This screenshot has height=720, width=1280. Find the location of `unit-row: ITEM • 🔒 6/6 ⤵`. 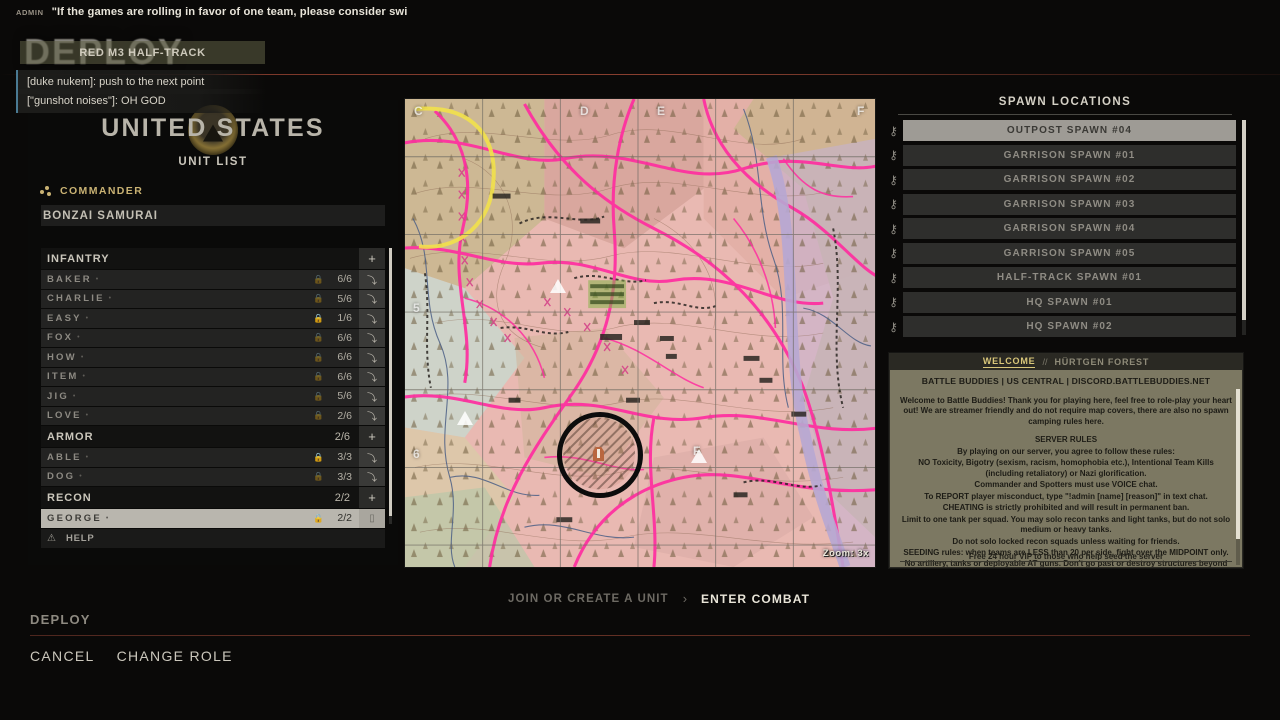

unit-row: ITEM • 🔒 6/6 ⤵ is located at coordinates (213, 376).